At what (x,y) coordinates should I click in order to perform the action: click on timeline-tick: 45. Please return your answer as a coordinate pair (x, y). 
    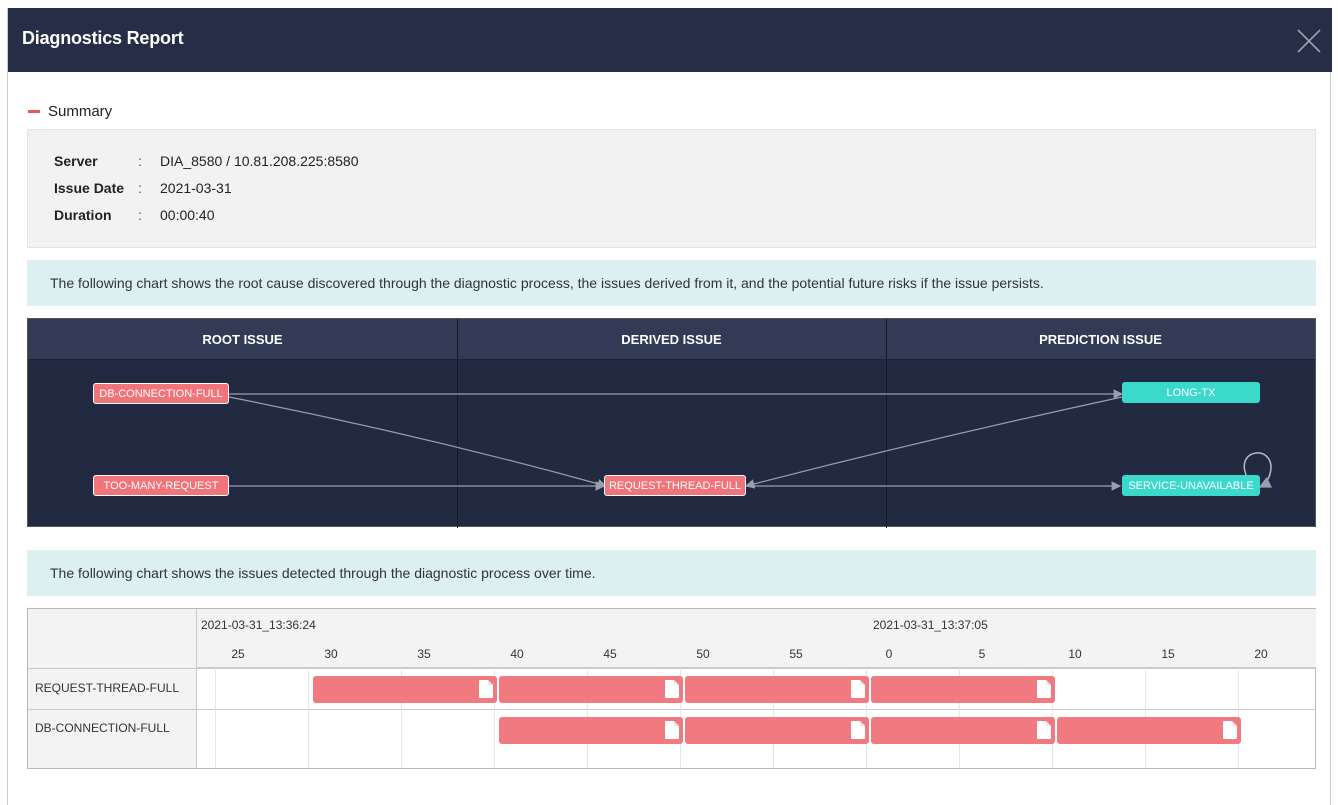
    Looking at the image, I should click on (610, 654).